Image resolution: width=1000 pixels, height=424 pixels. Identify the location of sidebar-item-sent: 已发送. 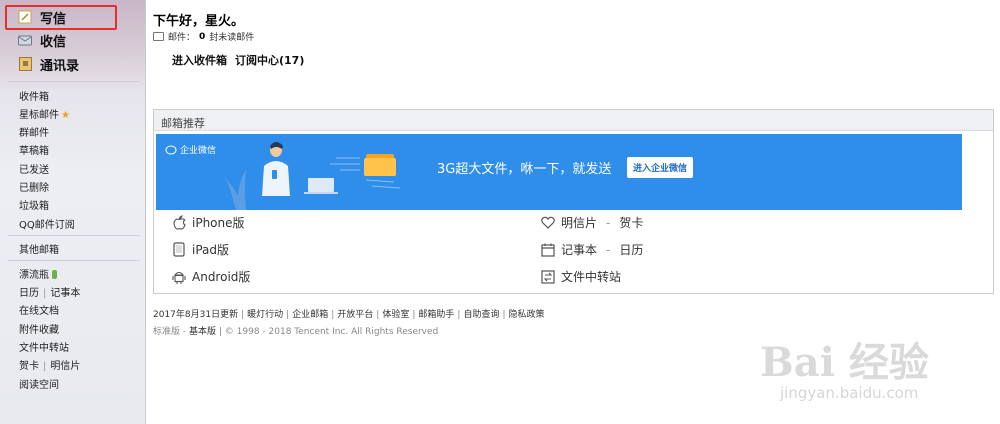
(34, 168).